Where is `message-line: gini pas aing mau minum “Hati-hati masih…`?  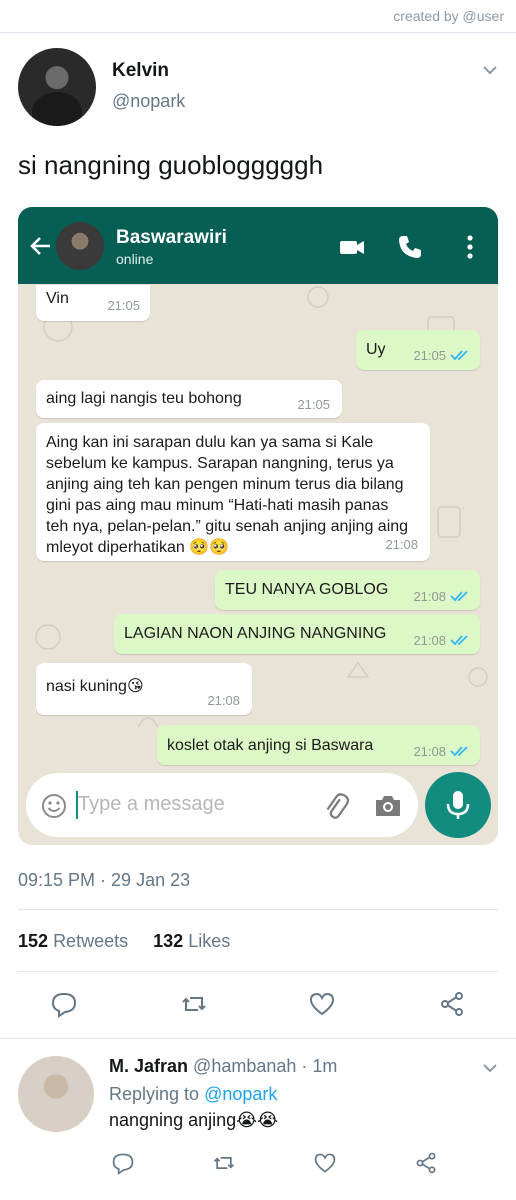
message-line: gini pas aing mau minum “Hati-hati masih… is located at coordinates (217, 505).